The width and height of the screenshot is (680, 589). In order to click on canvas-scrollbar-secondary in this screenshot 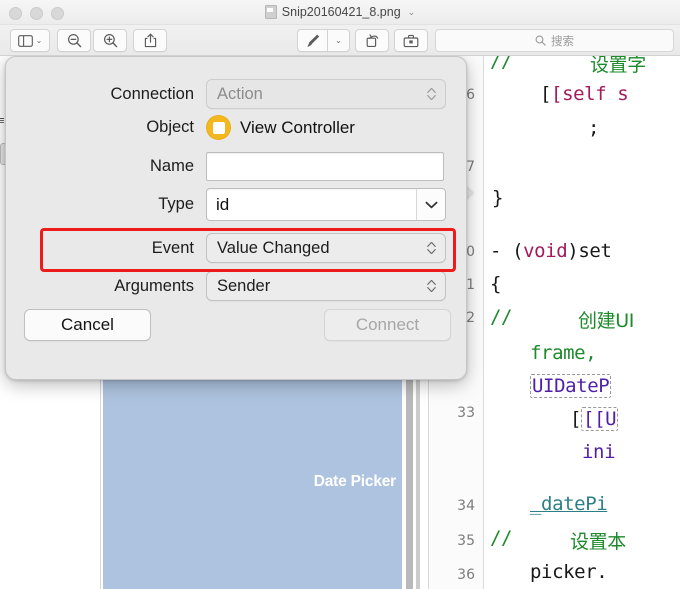, I will do `click(418, 475)`.